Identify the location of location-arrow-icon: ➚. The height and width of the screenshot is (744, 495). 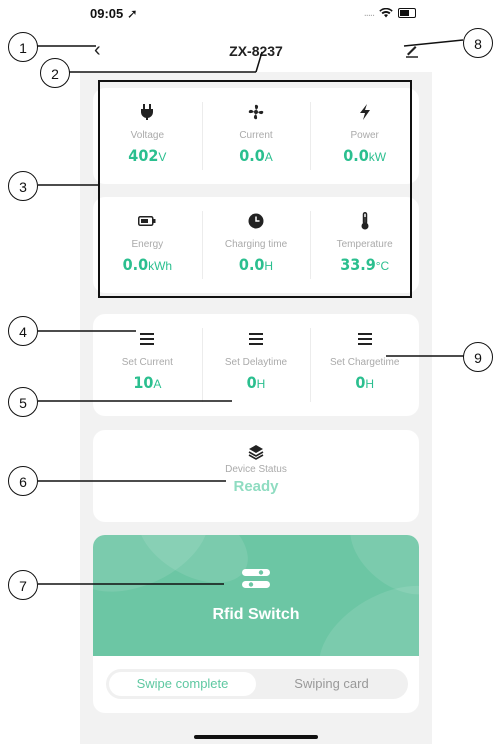
(132, 13).